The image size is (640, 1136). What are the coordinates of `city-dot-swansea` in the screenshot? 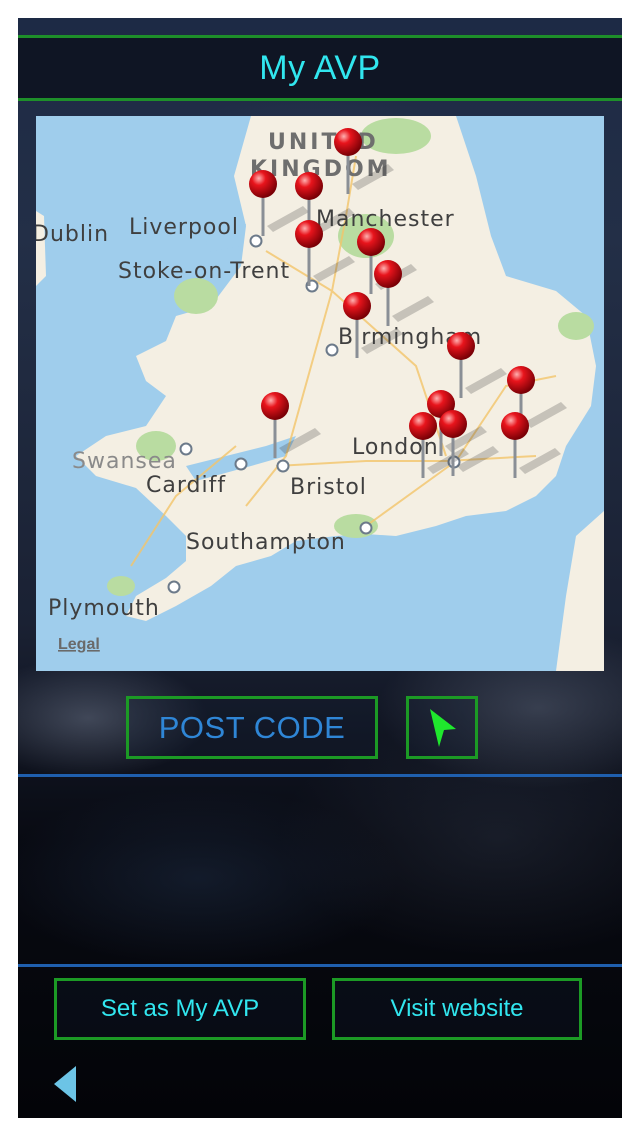 It's located at (186, 449).